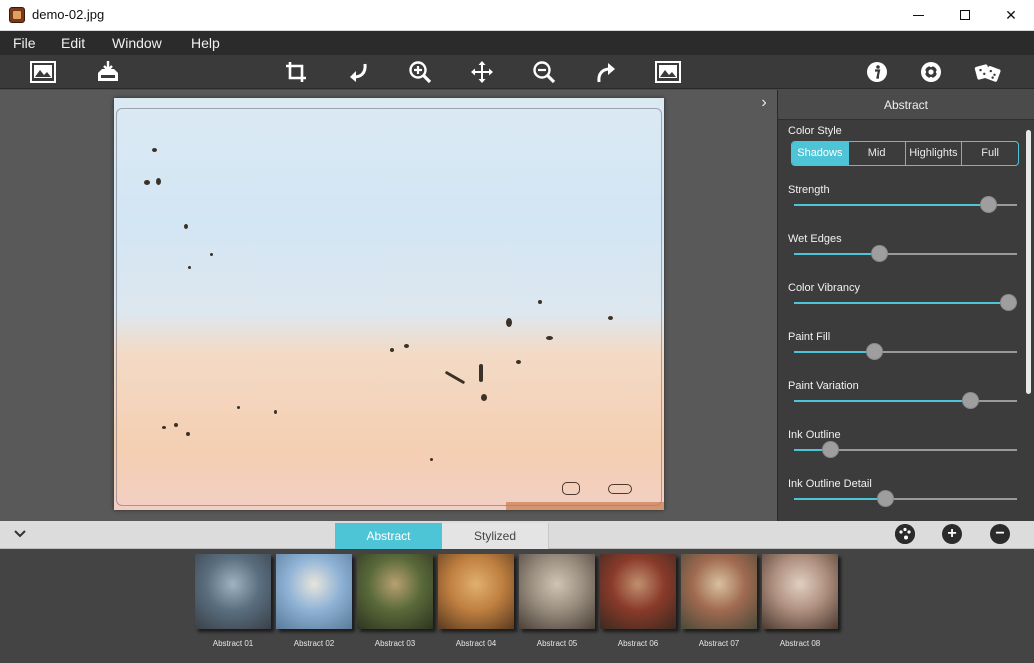 The image size is (1034, 663). I want to click on tab-abstract: Abstract, so click(388, 536).